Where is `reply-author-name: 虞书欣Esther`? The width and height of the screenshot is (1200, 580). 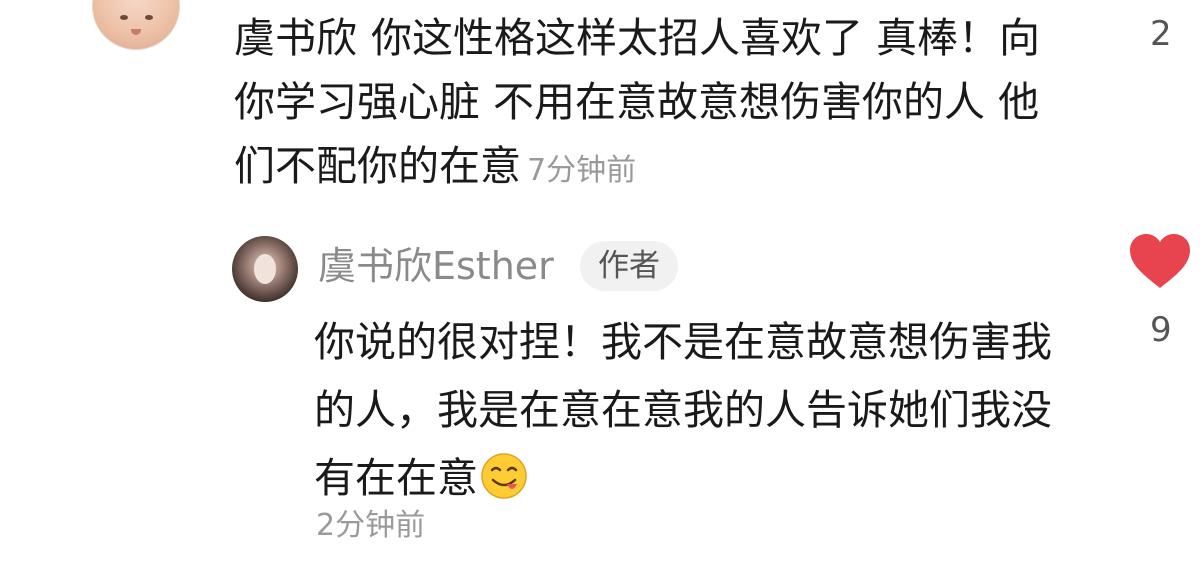
reply-author-name: 虞书欣Esther is located at coordinates (436, 266).